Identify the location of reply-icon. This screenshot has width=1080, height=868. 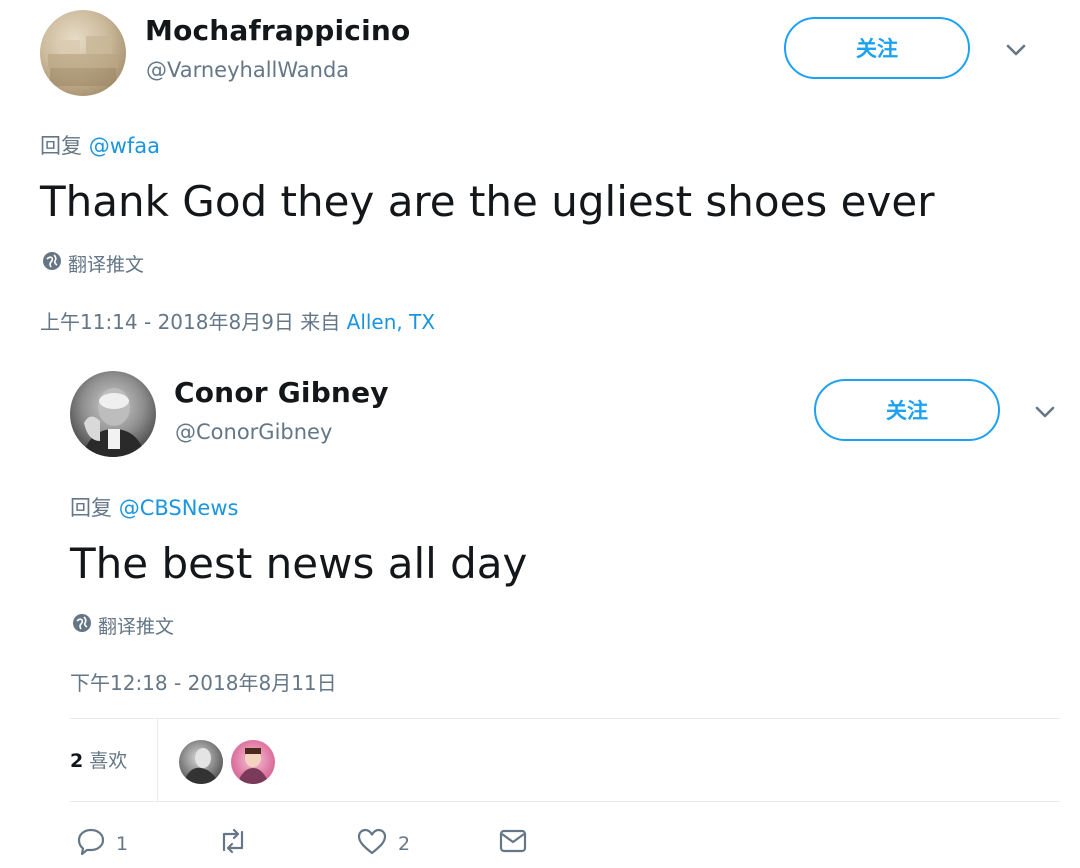
(91, 843).